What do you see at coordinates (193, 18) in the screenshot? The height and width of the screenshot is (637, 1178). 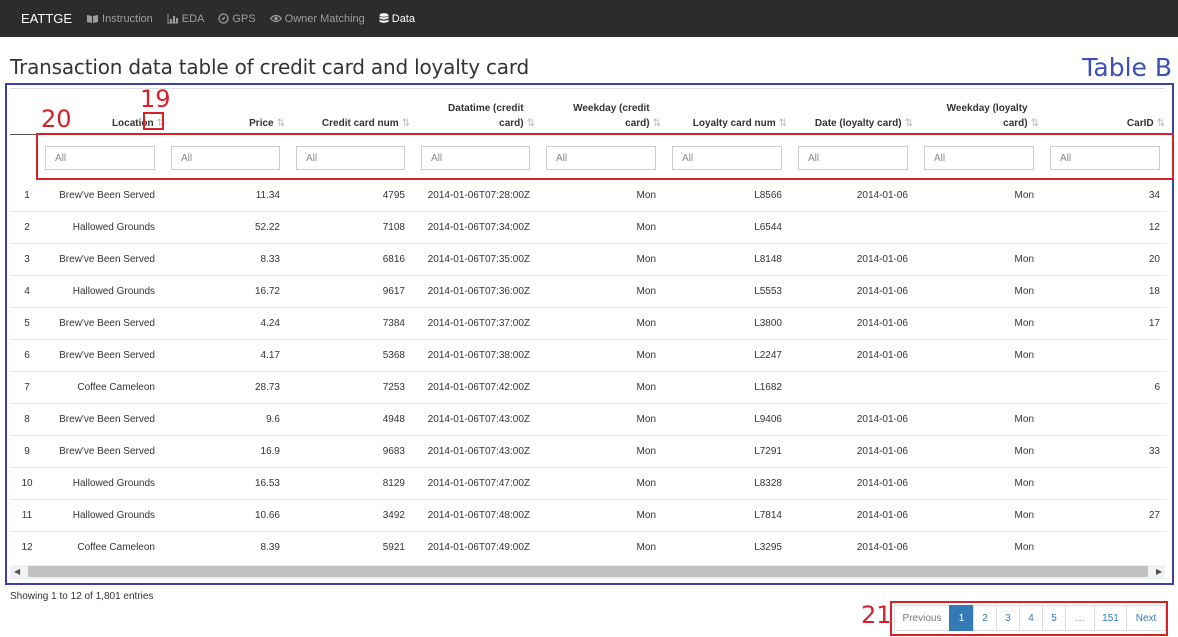 I see `nav-item-label: EDA` at bounding box center [193, 18].